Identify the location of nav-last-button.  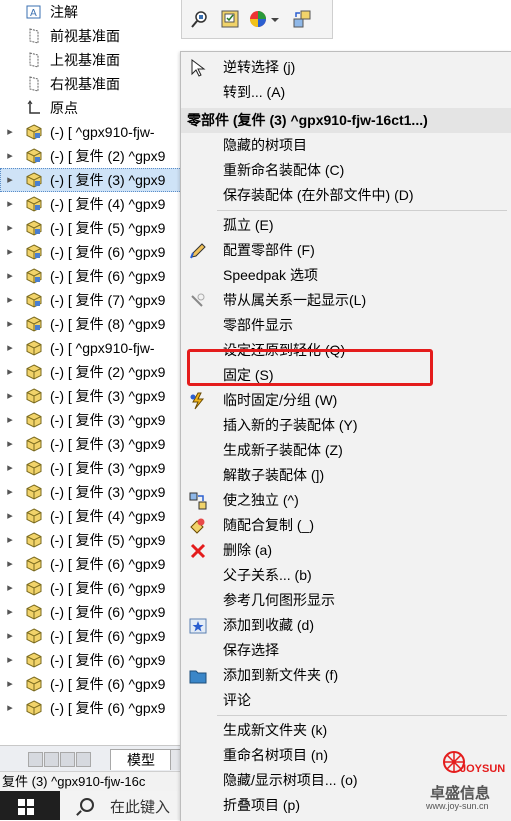
(83, 759).